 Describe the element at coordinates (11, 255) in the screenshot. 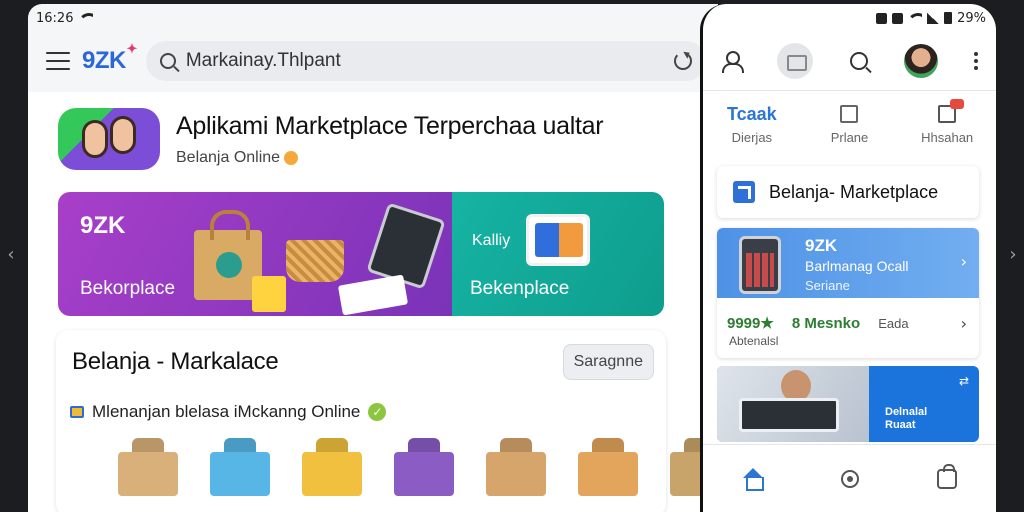

I see `prev-arrow-icon: ‹` at that location.